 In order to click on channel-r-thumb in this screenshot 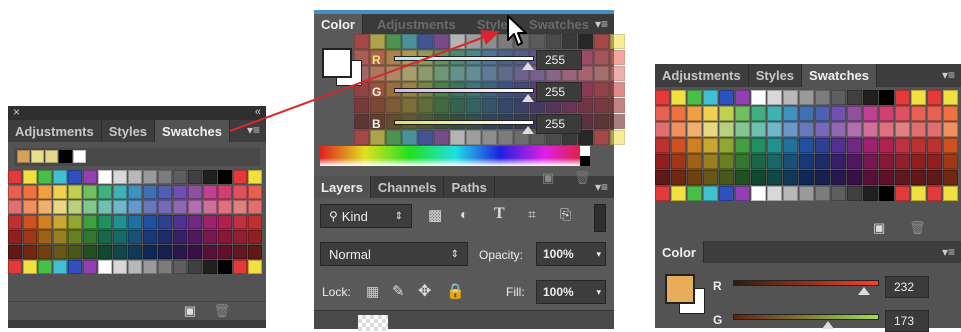, I will do `click(864, 291)`.